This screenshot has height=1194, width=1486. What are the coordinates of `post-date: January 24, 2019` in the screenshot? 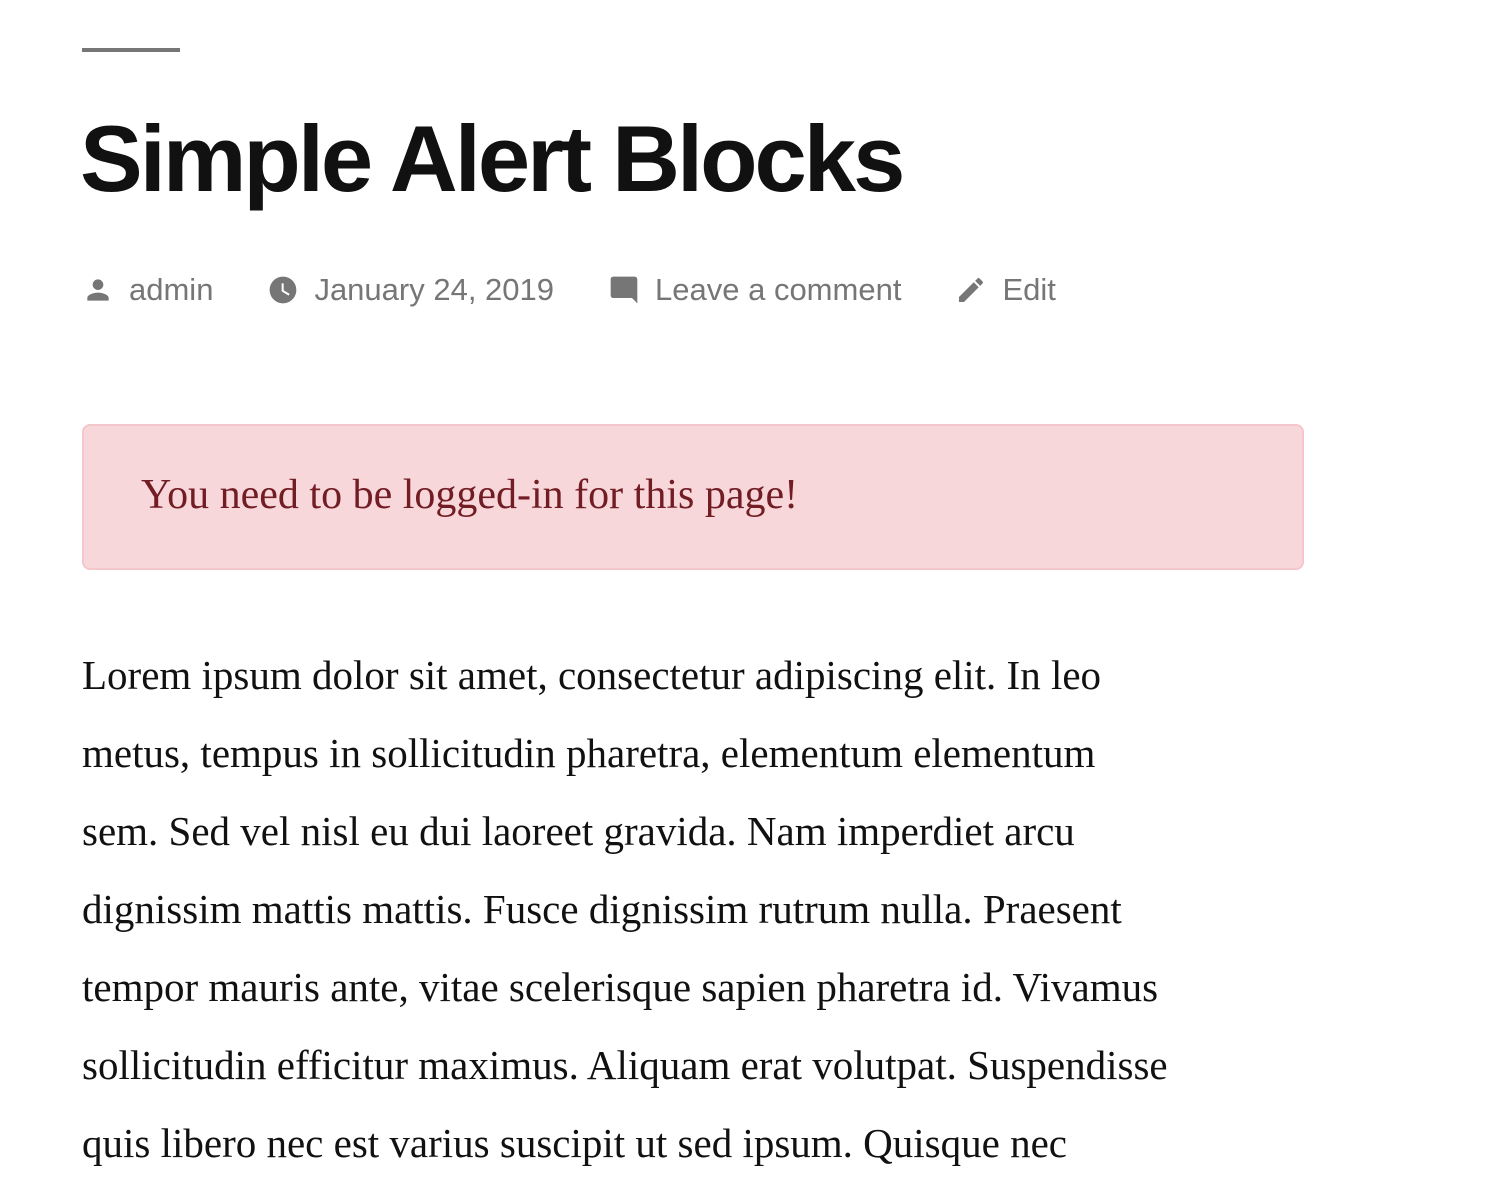 It's located at (434, 289).